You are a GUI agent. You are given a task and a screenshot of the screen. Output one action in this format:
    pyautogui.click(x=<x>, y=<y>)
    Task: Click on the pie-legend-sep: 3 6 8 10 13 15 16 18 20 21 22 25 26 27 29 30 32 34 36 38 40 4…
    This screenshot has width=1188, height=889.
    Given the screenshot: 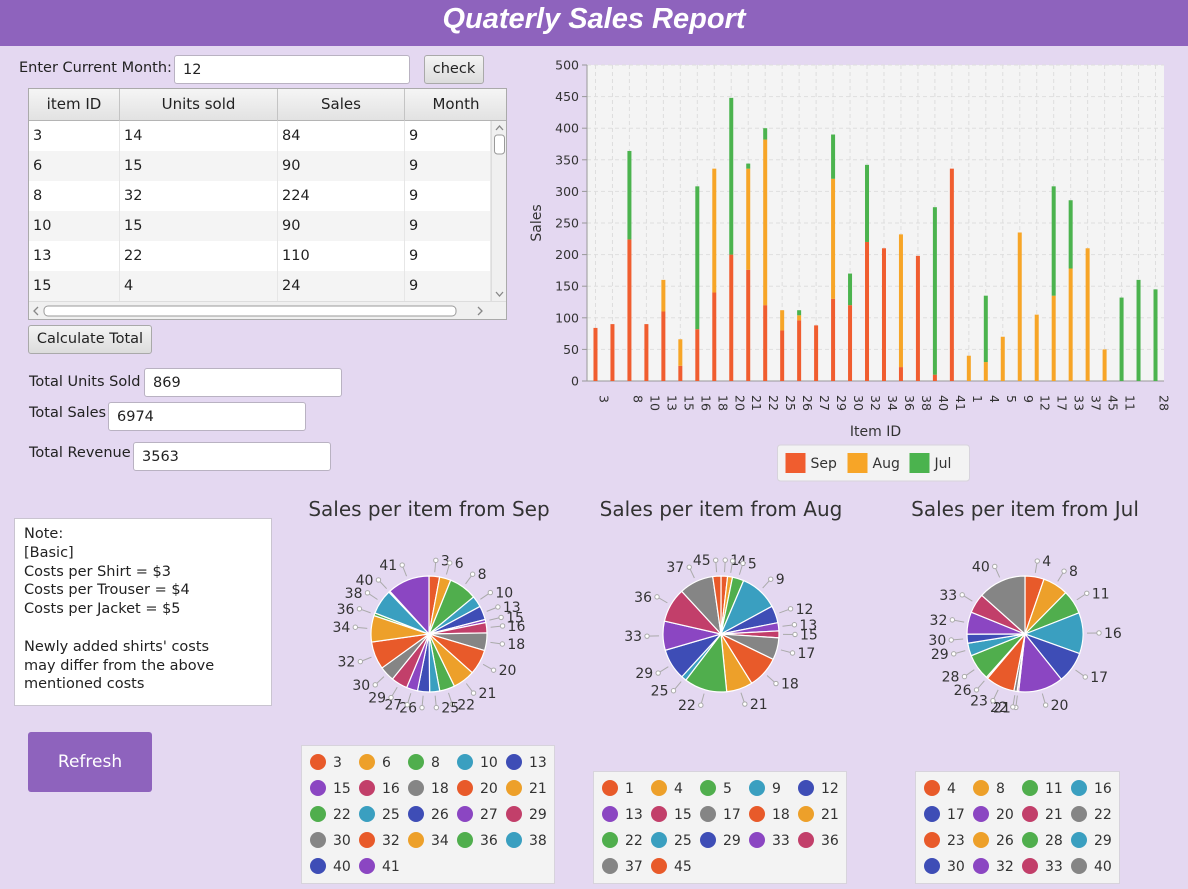 What is the action you would take?
    pyautogui.click(x=428, y=814)
    